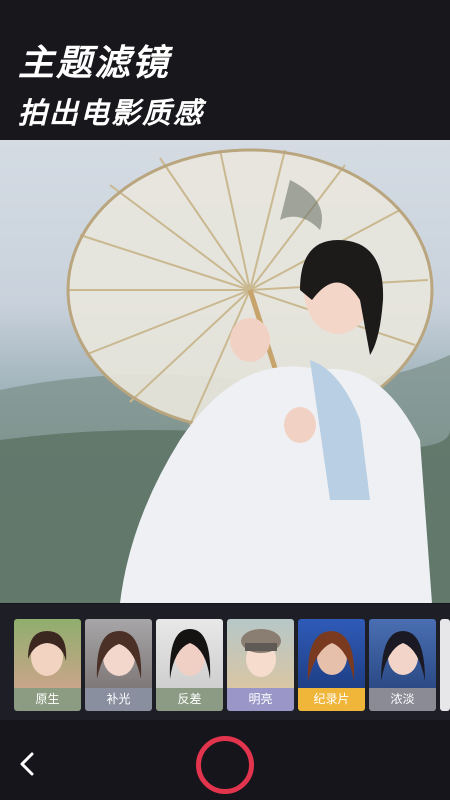 Image resolution: width=450 pixels, height=800 pixels. I want to click on filter-item-original: 原生, so click(47, 665).